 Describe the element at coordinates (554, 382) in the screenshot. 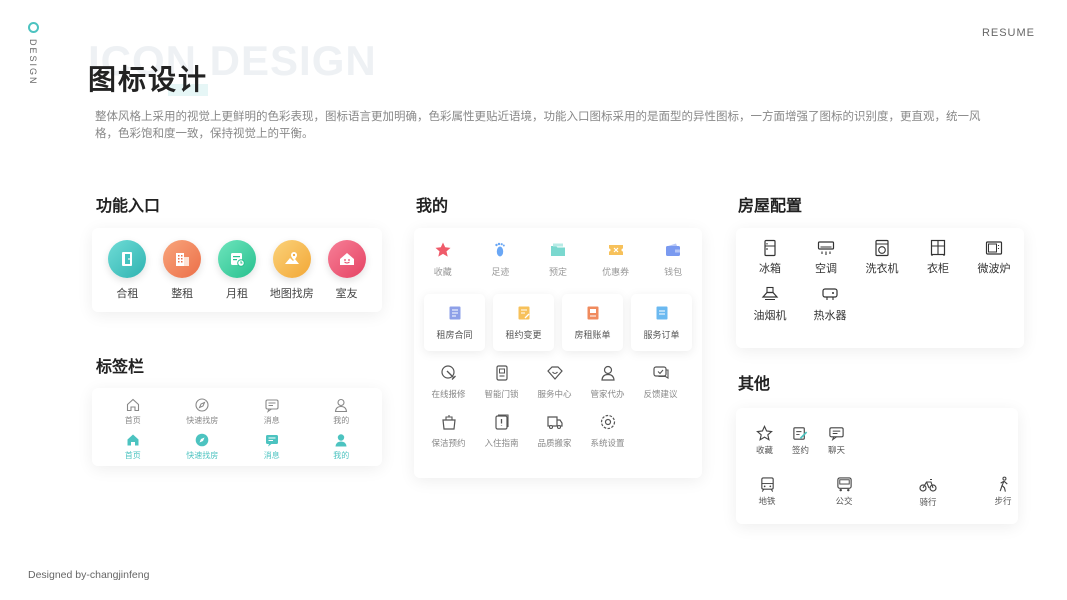

I see `mine-item-service-center: 服务中心` at that location.